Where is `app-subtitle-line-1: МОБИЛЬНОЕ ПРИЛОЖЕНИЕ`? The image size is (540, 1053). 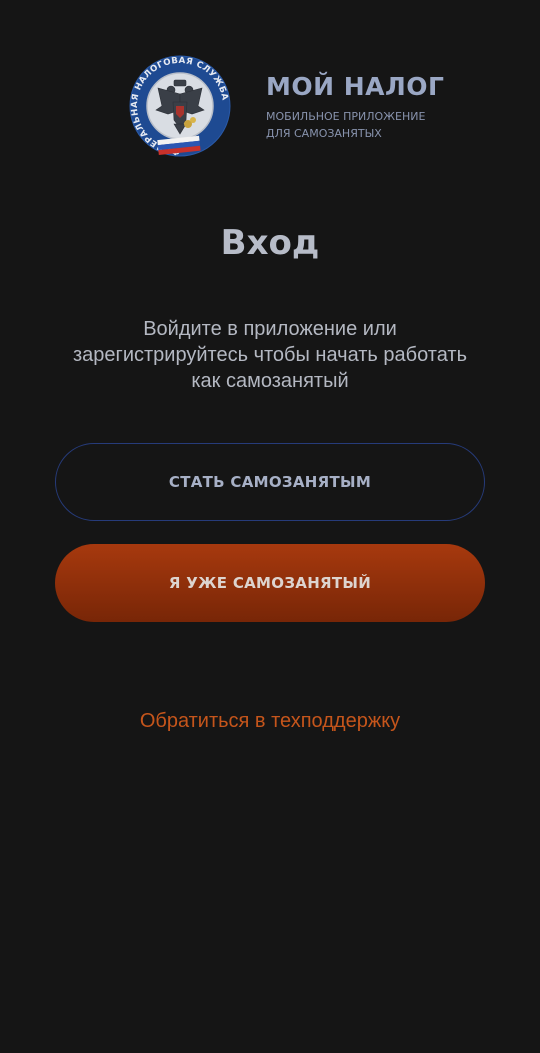 app-subtitle-line-1: МОБИЛЬНОЕ ПРИЛОЖЕНИЕ is located at coordinates (346, 116).